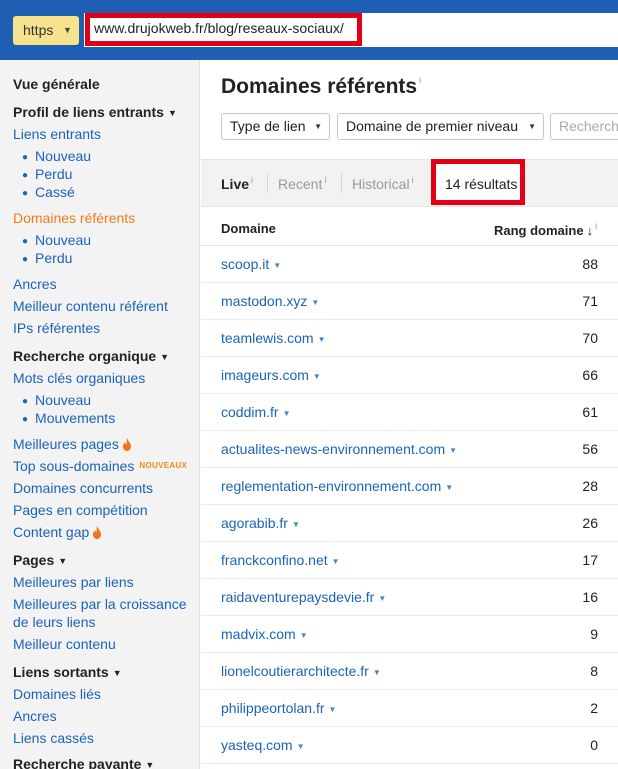 This screenshot has width=618, height=769. I want to click on domain-link: philippeortolan.fr ▼, so click(278, 708).